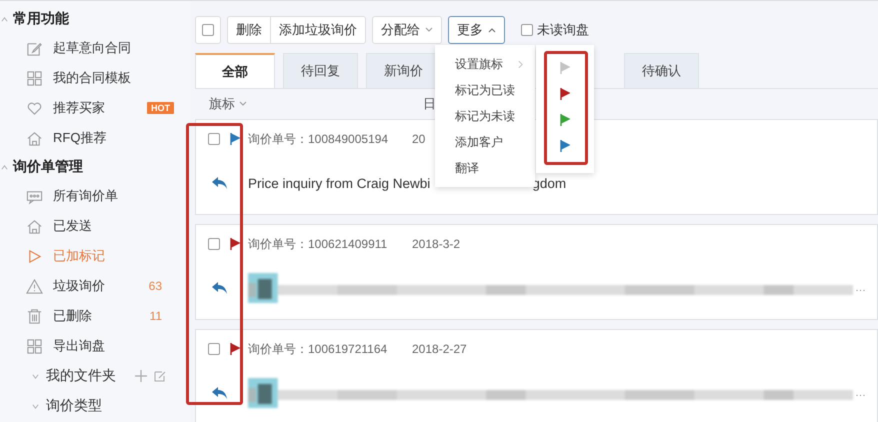 The height and width of the screenshot is (422, 878). Describe the element at coordinates (436, 244) in the screenshot. I see `inquiry-date: 2018-3-2` at that location.